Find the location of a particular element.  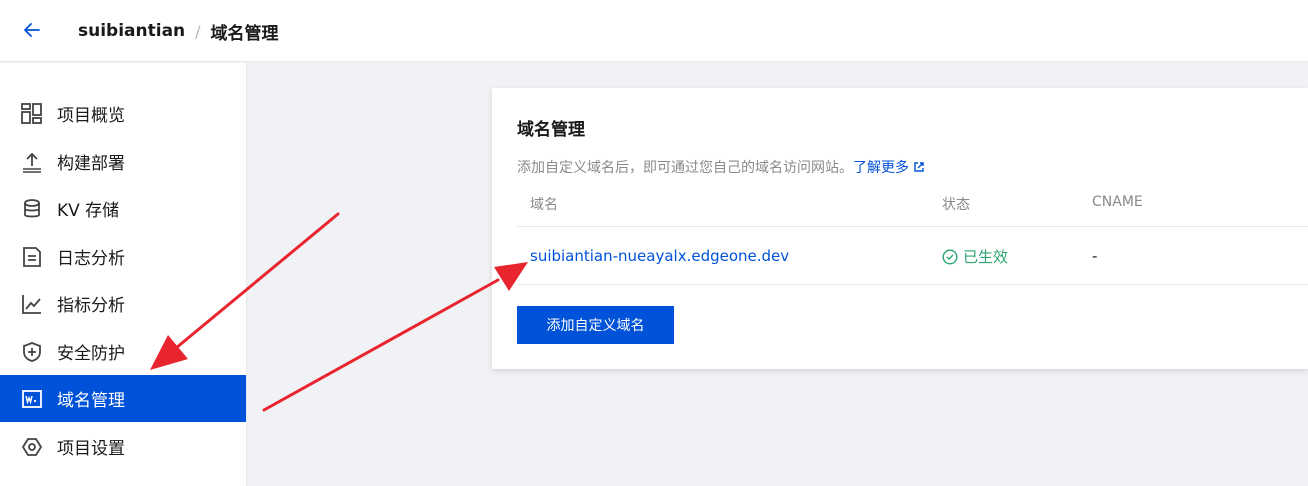

settings-icon is located at coordinates (32, 447).